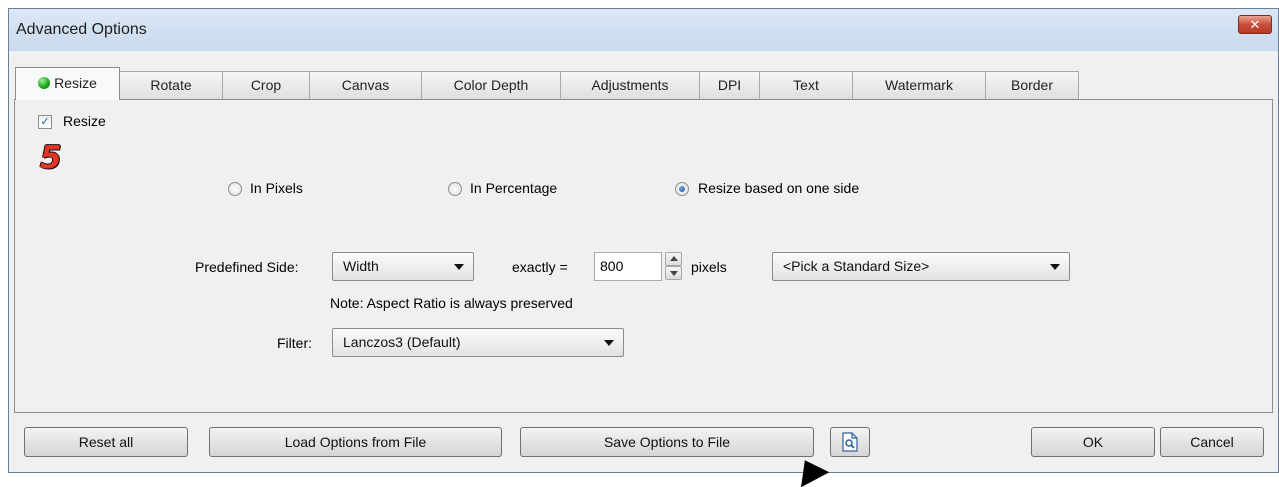 Image resolution: width=1279 pixels, height=487 pixels. I want to click on tab-label: Watermark, so click(919, 85).